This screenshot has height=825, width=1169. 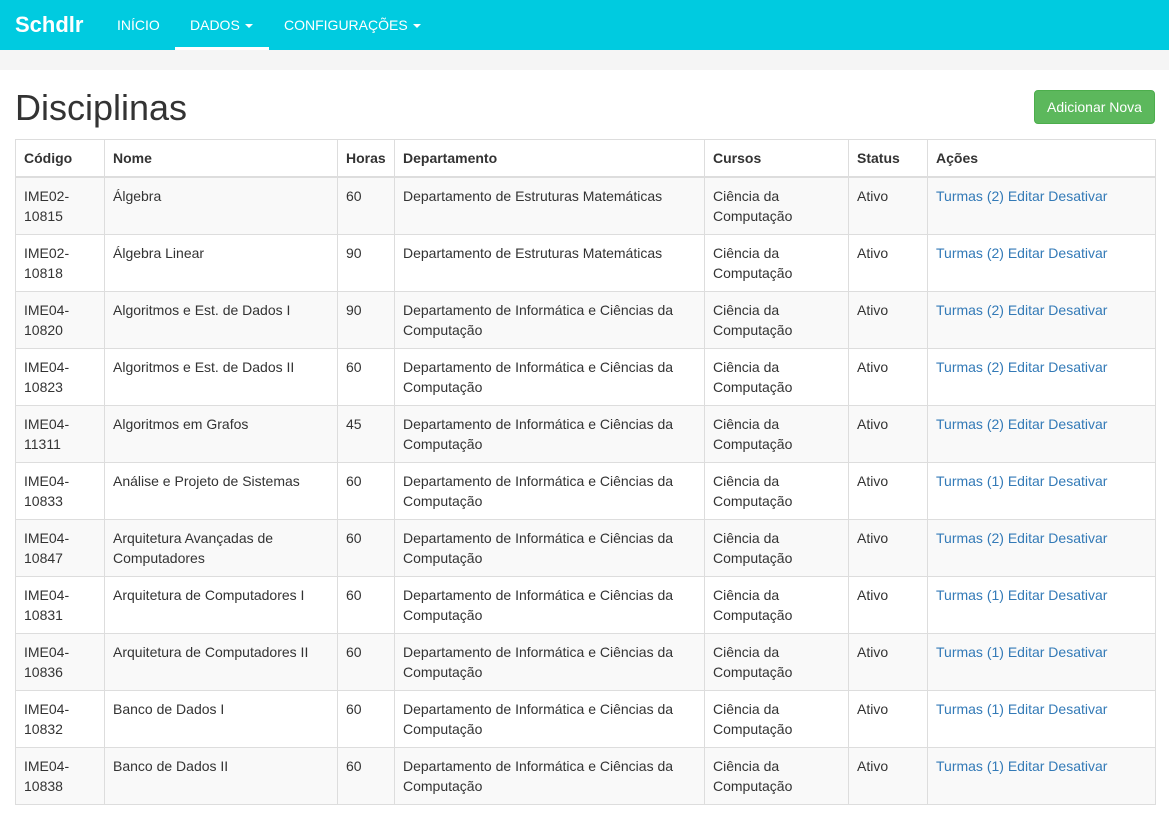 What do you see at coordinates (60, 205) in the screenshot?
I see `cell-codigo: IME02-10815` at bounding box center [60, 205].